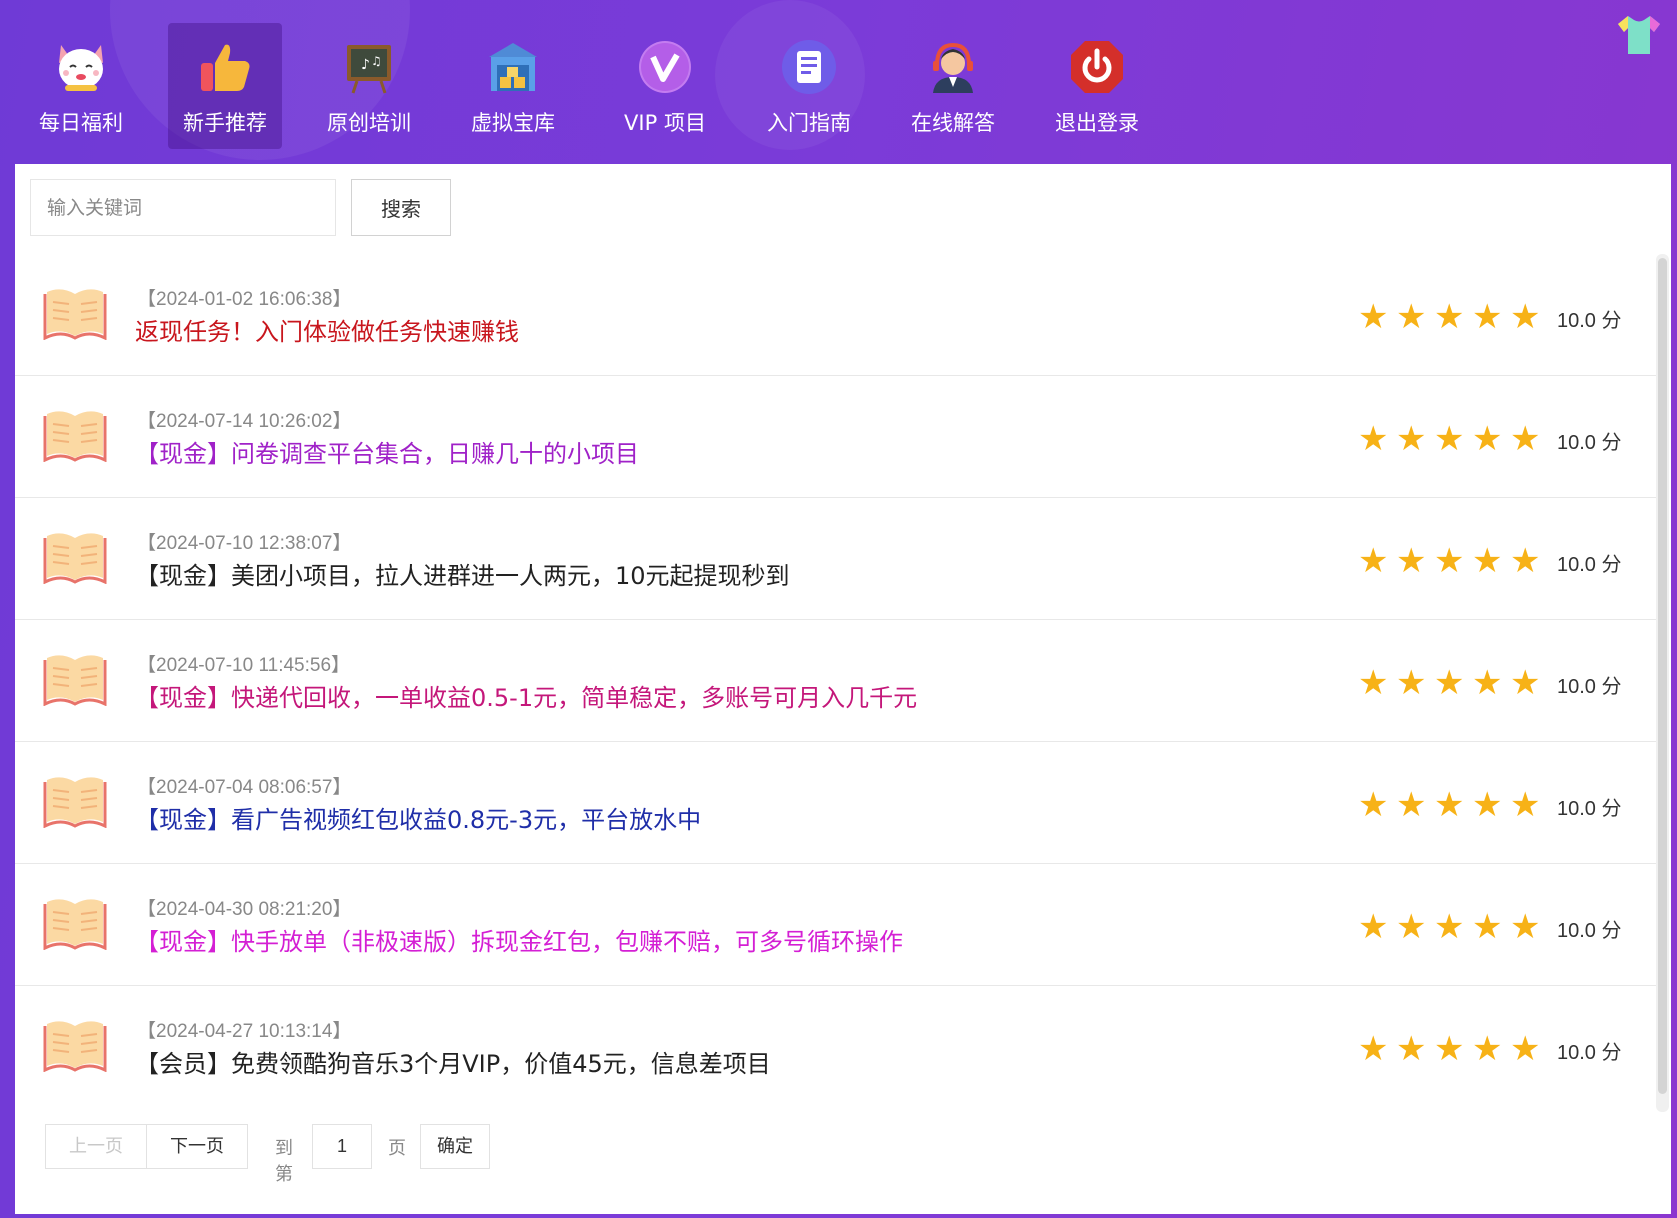  What do you see at coordinates (197, 1146) in the screenshot?
I see `next-page-button: 下一页` at bounding box center [197, 1146].